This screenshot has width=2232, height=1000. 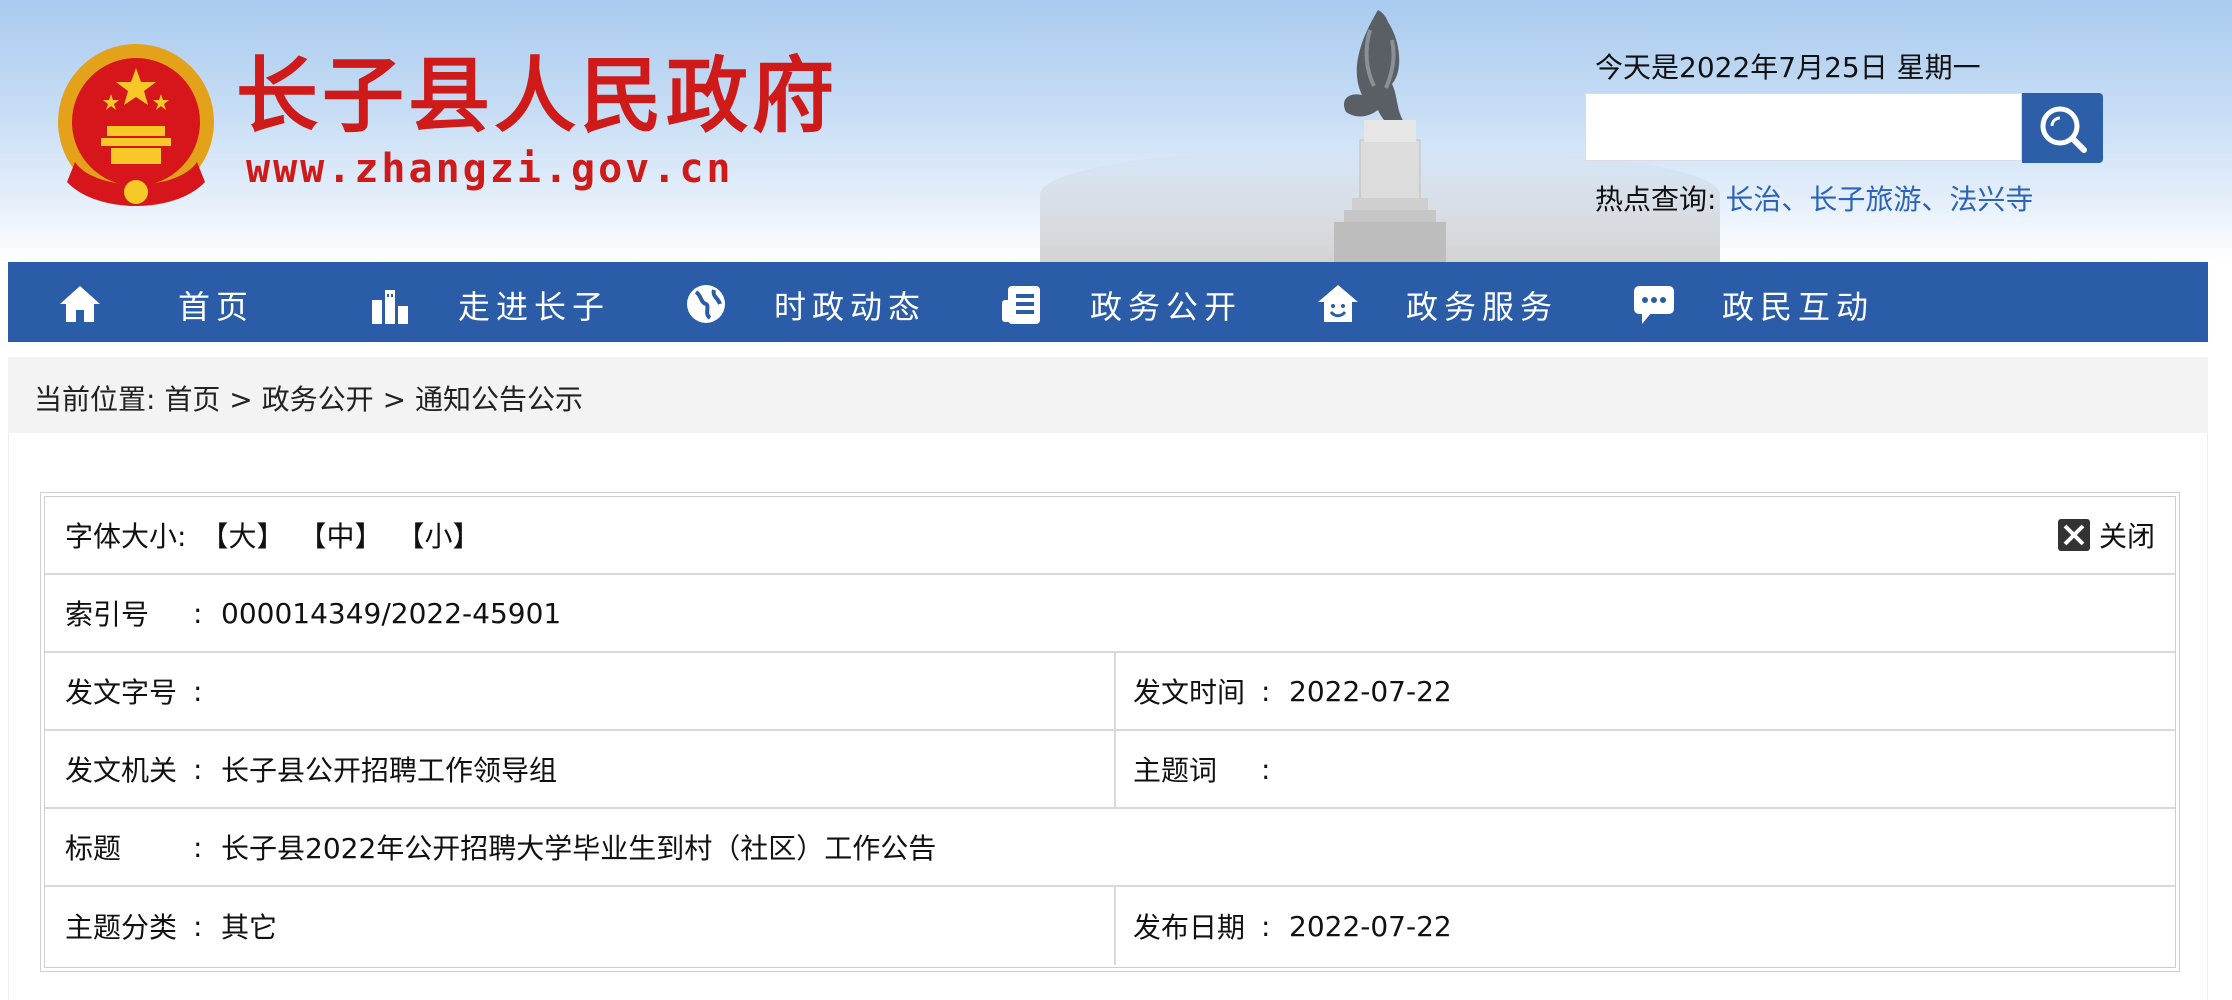 What do you see at coordinates (1370, 691) in the screenshot?
I see `issue-time-value: 2022-07-22` at bounding box center [1370, 691].